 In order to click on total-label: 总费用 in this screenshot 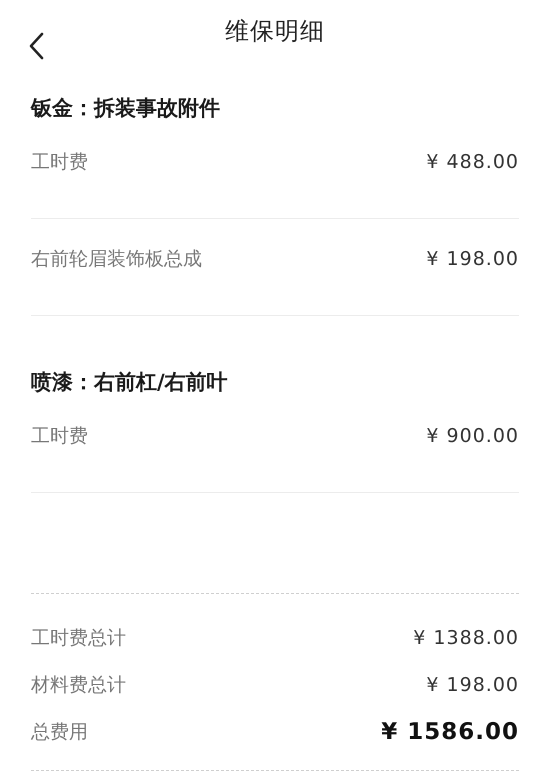, I will do `click(59, 732)`.